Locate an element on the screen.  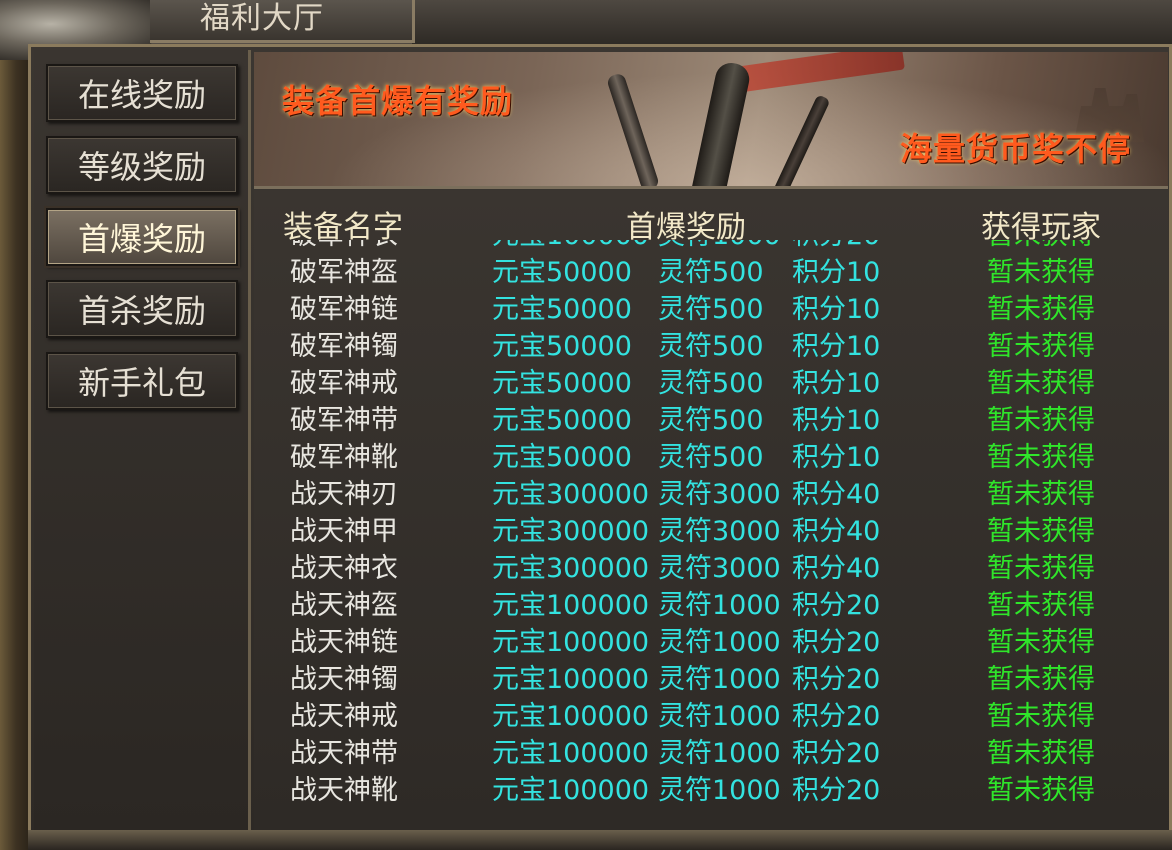
table-row: 破军神戒 元宝50000 灵符500 积分10 暂未获得 is located at coordinates (711, 383).